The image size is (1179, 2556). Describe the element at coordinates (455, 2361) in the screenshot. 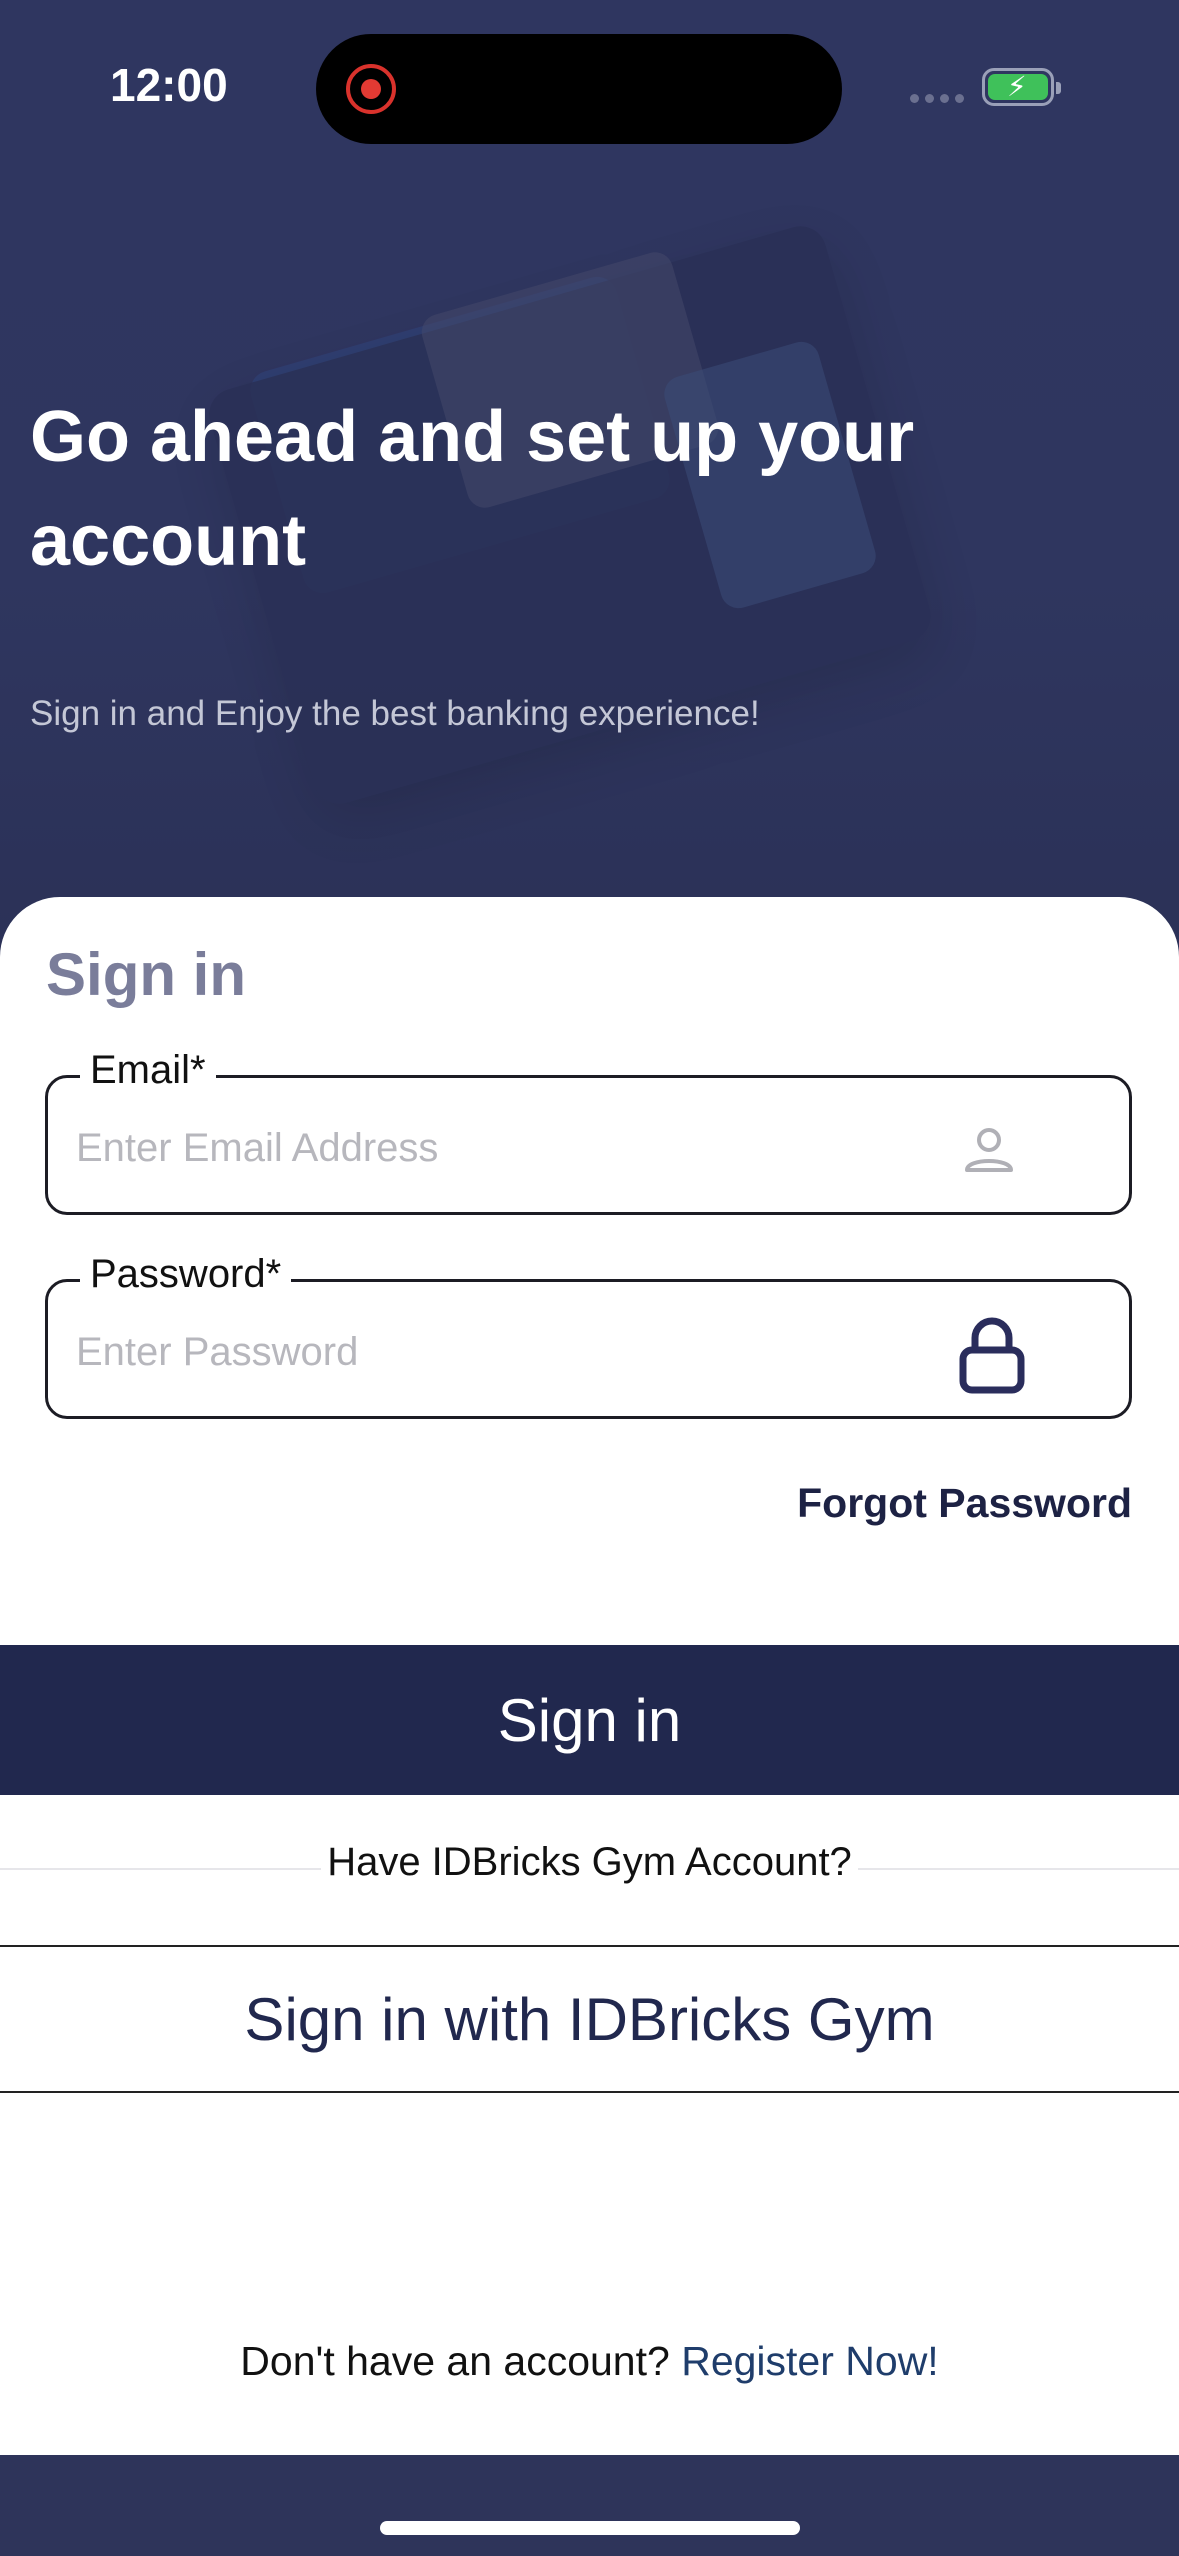

I see `register-prompt-text: Don't have an account?` at that location.